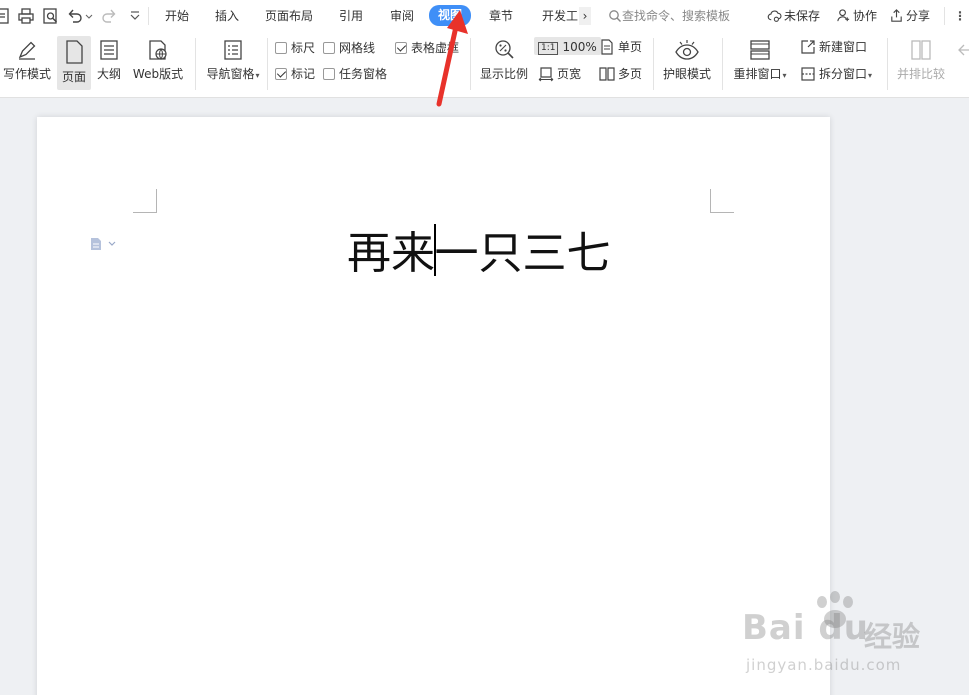 The image size is (969, 695). Describe the element at coordinates (89, 16) in the screenshot. I see `undo-dropdown-icon` at that location.